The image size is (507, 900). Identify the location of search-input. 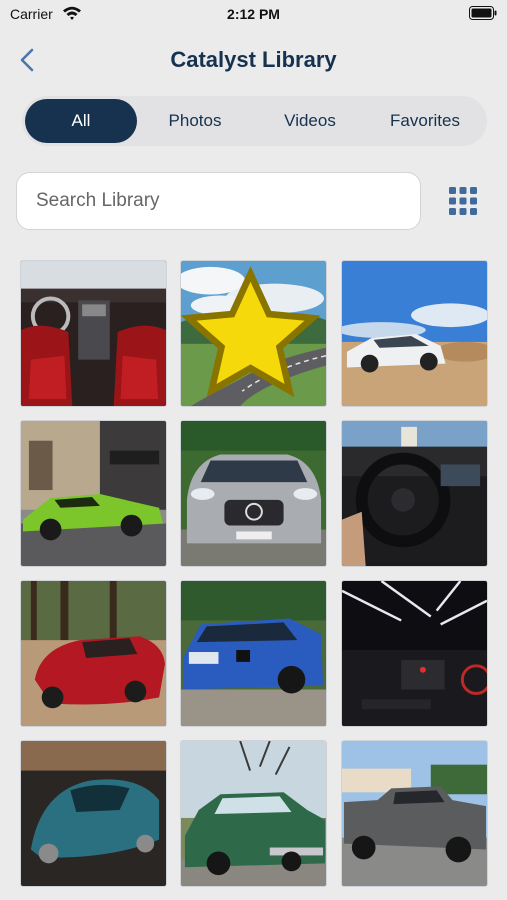
(218, 201).